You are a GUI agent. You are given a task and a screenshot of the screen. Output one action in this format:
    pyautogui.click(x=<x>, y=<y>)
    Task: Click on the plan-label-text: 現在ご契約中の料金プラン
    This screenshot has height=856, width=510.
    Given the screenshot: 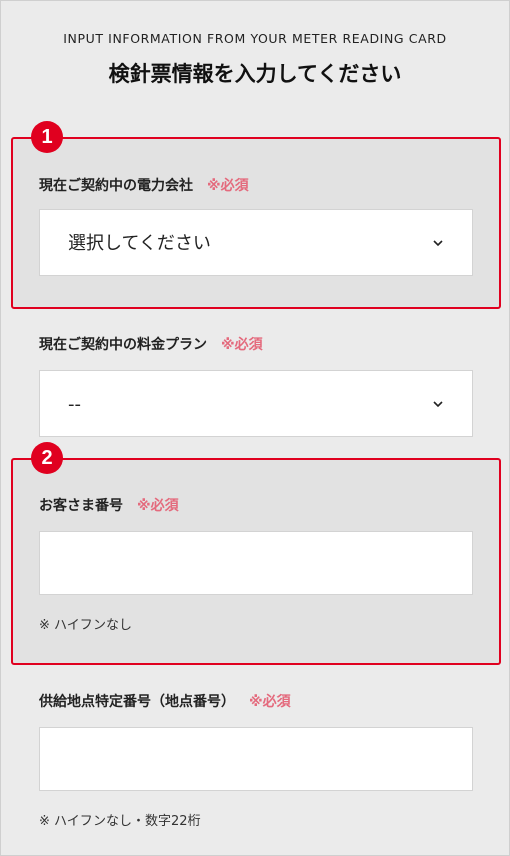 What is the action you would take?
    pyautogui.click(x=123, y=345)
    